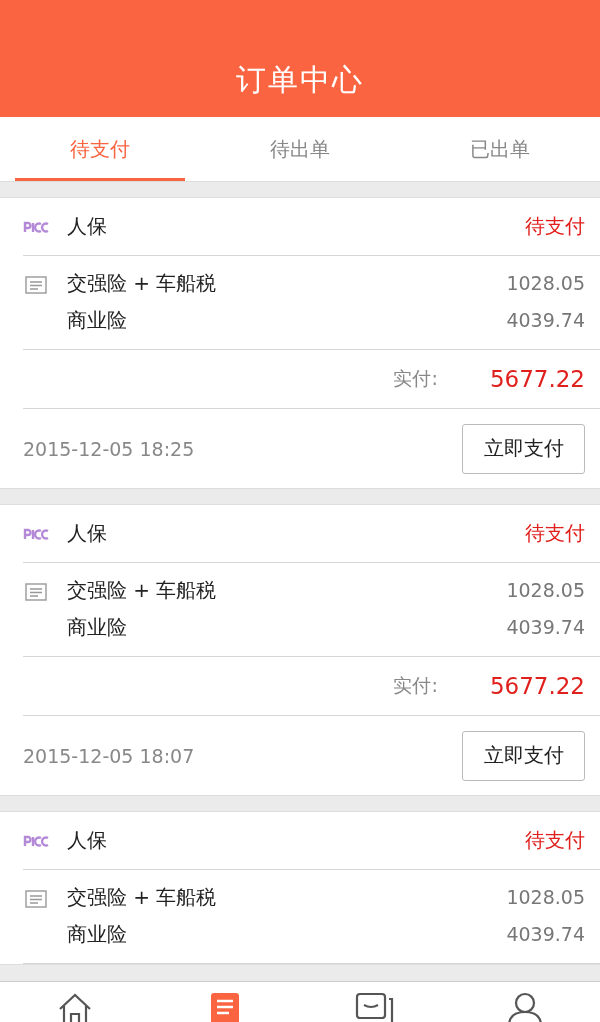 The width and height of the screenshot is (600, 1022). What do you see at coordinates (100, 149) in the screenshot?
I see `tab: 待支付` at bounding box center [100, 149].